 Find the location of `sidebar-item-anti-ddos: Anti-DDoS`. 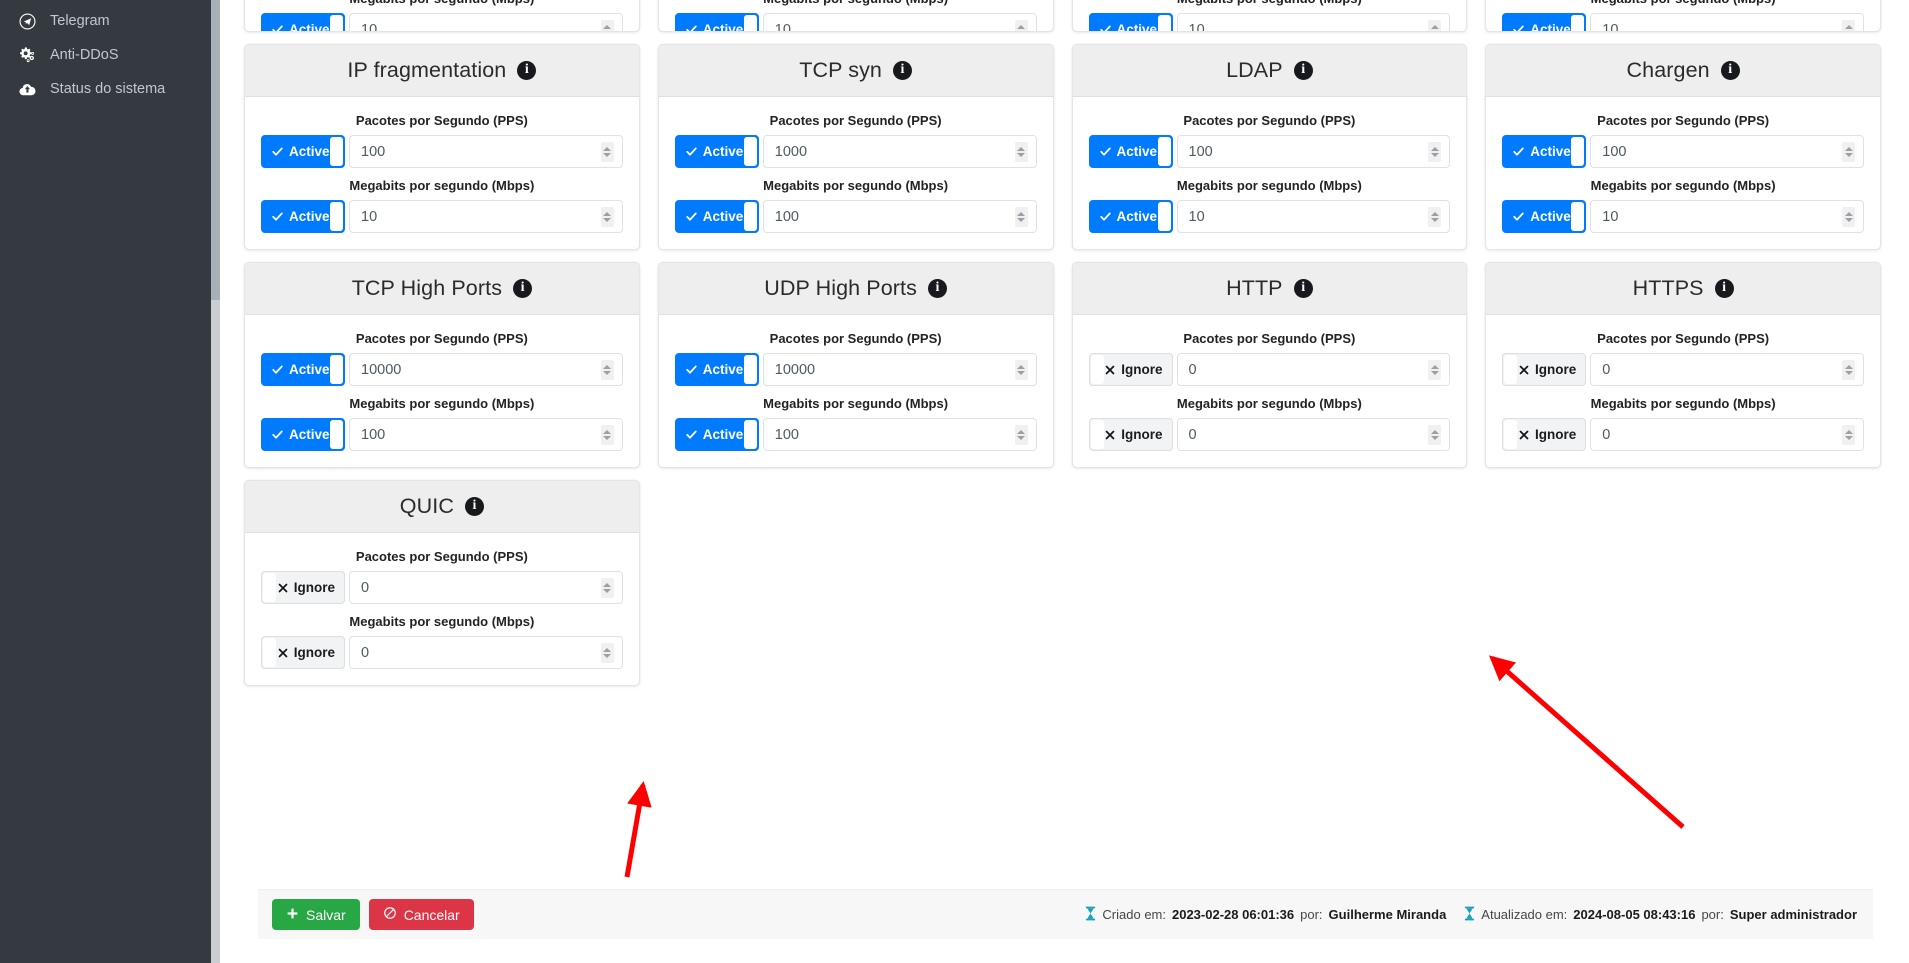

sidebar-item-anti-ddos: Anti-DDoS is located at coordinates (110, 55).